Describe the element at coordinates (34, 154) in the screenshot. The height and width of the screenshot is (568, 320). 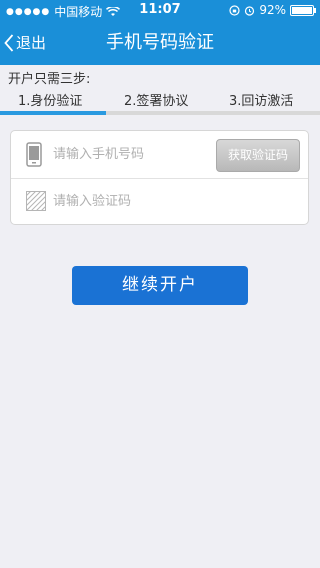
I see `phone-icon` at that location.